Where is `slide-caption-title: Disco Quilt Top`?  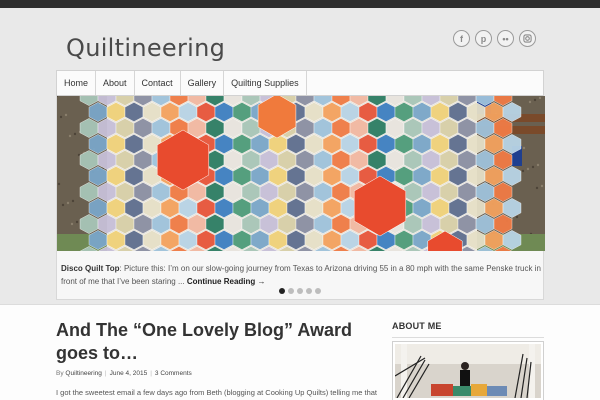 slide-caption-title: Disco Quilt Top is located at coordinates (90, 268).